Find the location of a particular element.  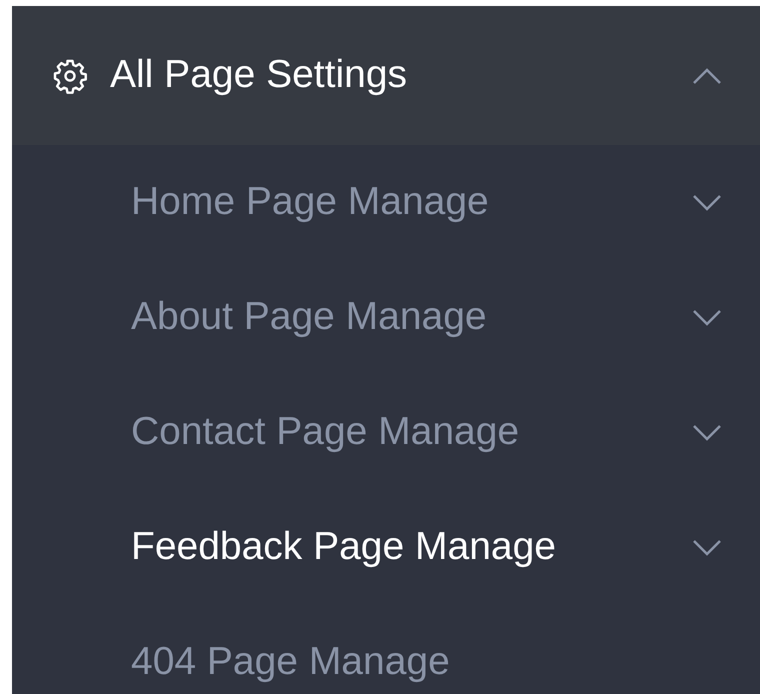

settings-icon is located at coordinates (70, 76).